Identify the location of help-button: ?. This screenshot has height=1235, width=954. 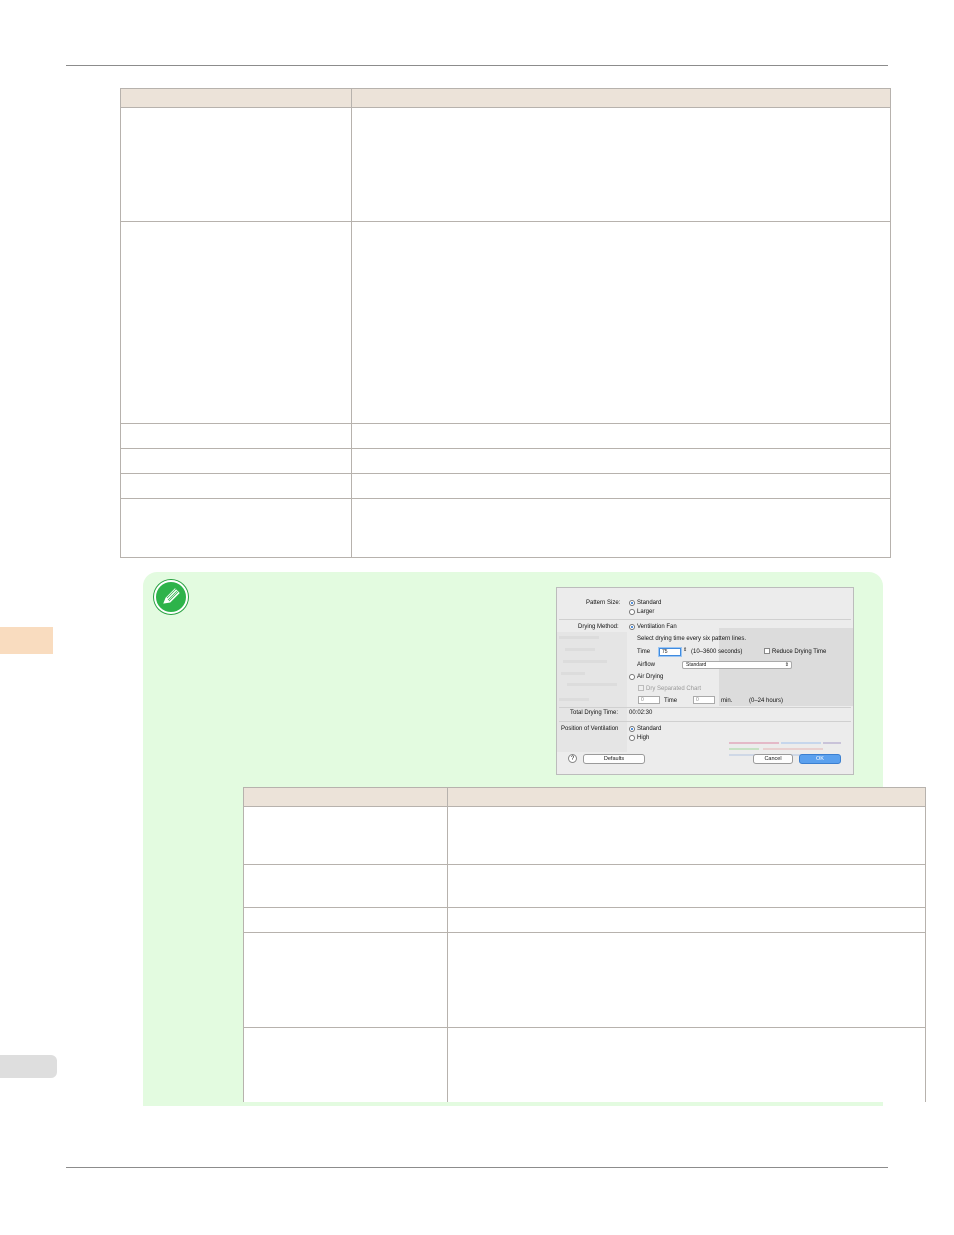
(572, 758).